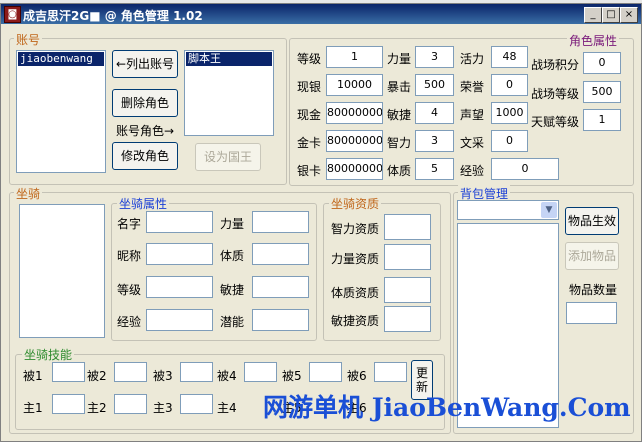 The width and height of the screenshot is (642, 442). I want to click on role-list-item: 脚本王, so click(229, 59).